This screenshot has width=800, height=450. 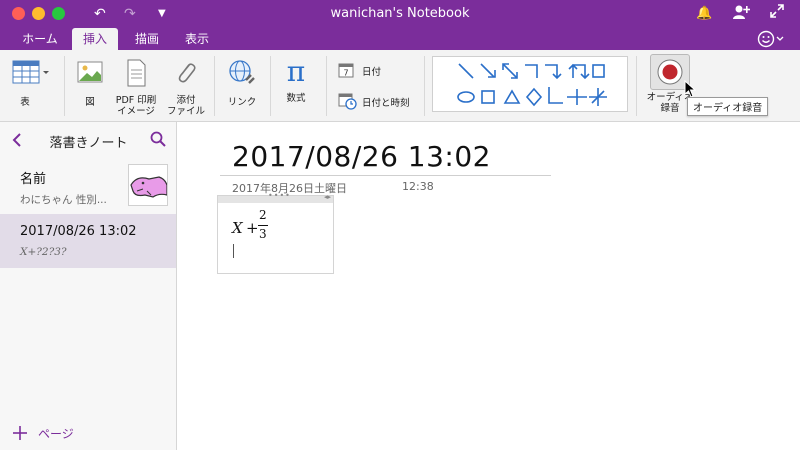 I want to click on svg-text: 7, so click(x=345, y=73).